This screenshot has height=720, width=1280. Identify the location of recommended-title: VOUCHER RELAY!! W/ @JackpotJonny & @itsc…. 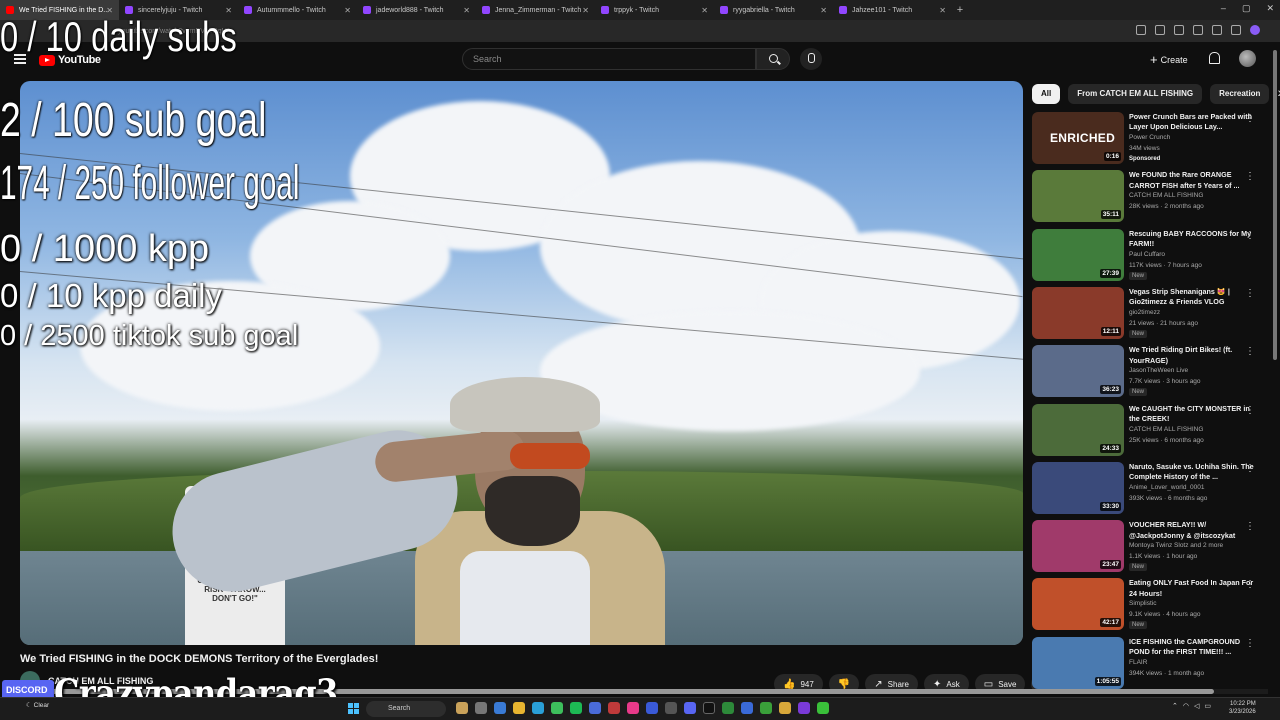
(1192, 530).